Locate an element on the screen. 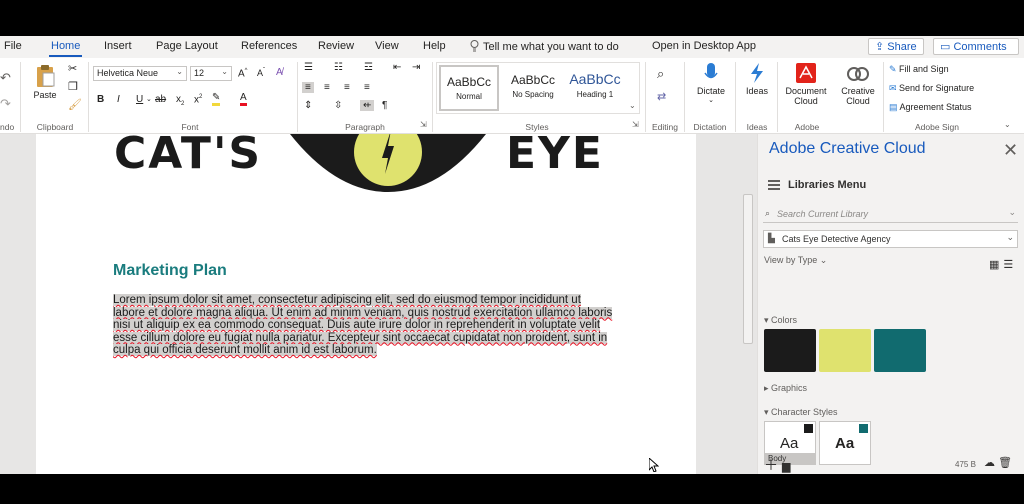 Image resolution: width=1024 pixels, height=504 pixels. document-cloud-button: Document Cloud is located at coordinates (806, 84).